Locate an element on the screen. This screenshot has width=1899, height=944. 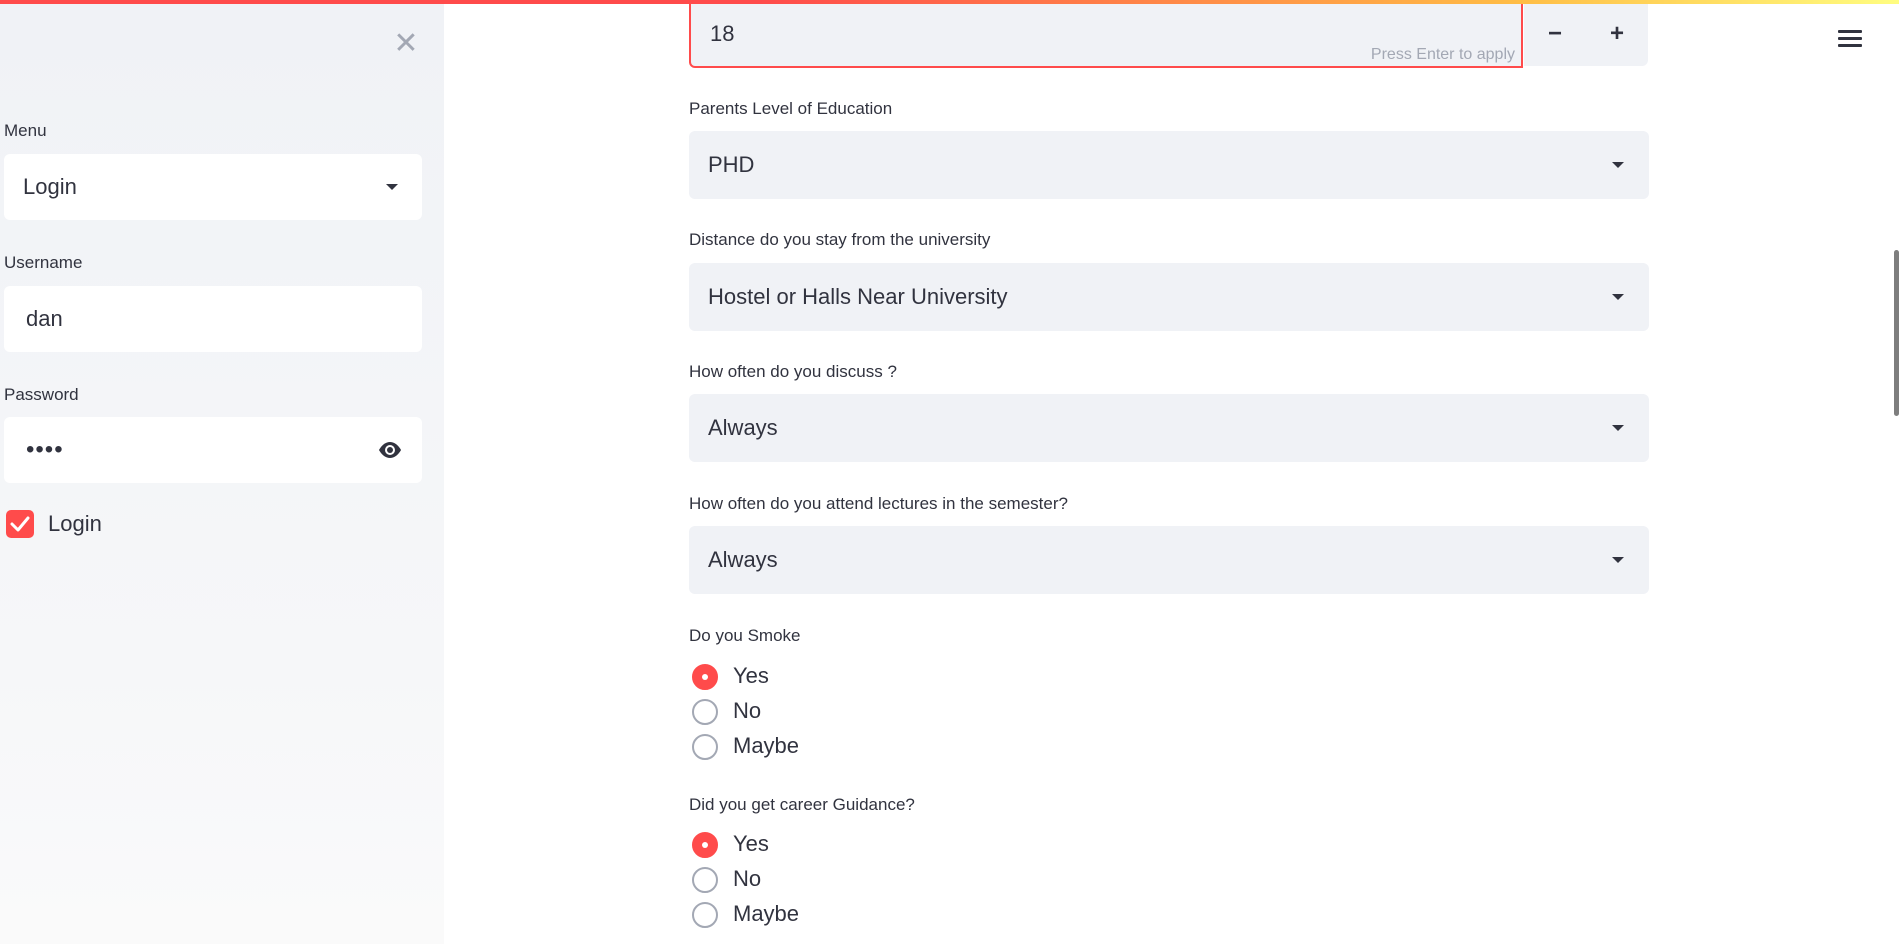
increment-button: + is located at coordinates (1617, 34).